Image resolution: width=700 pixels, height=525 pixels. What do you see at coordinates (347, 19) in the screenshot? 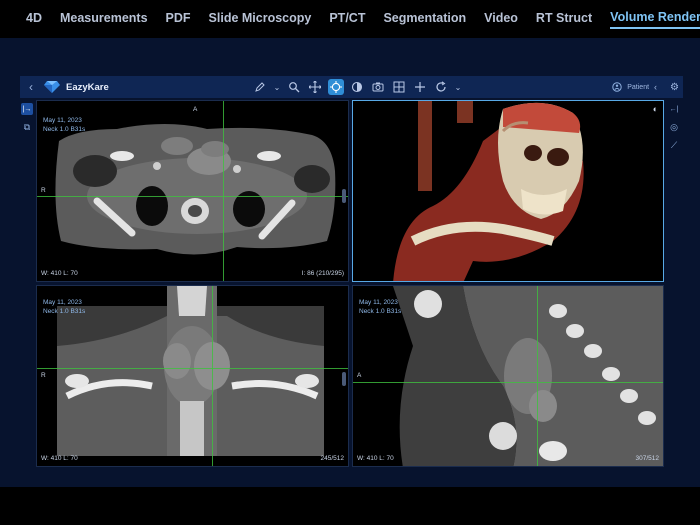
I see `tab-pt-ct: PT/CT` at bounding box center [347, 19].